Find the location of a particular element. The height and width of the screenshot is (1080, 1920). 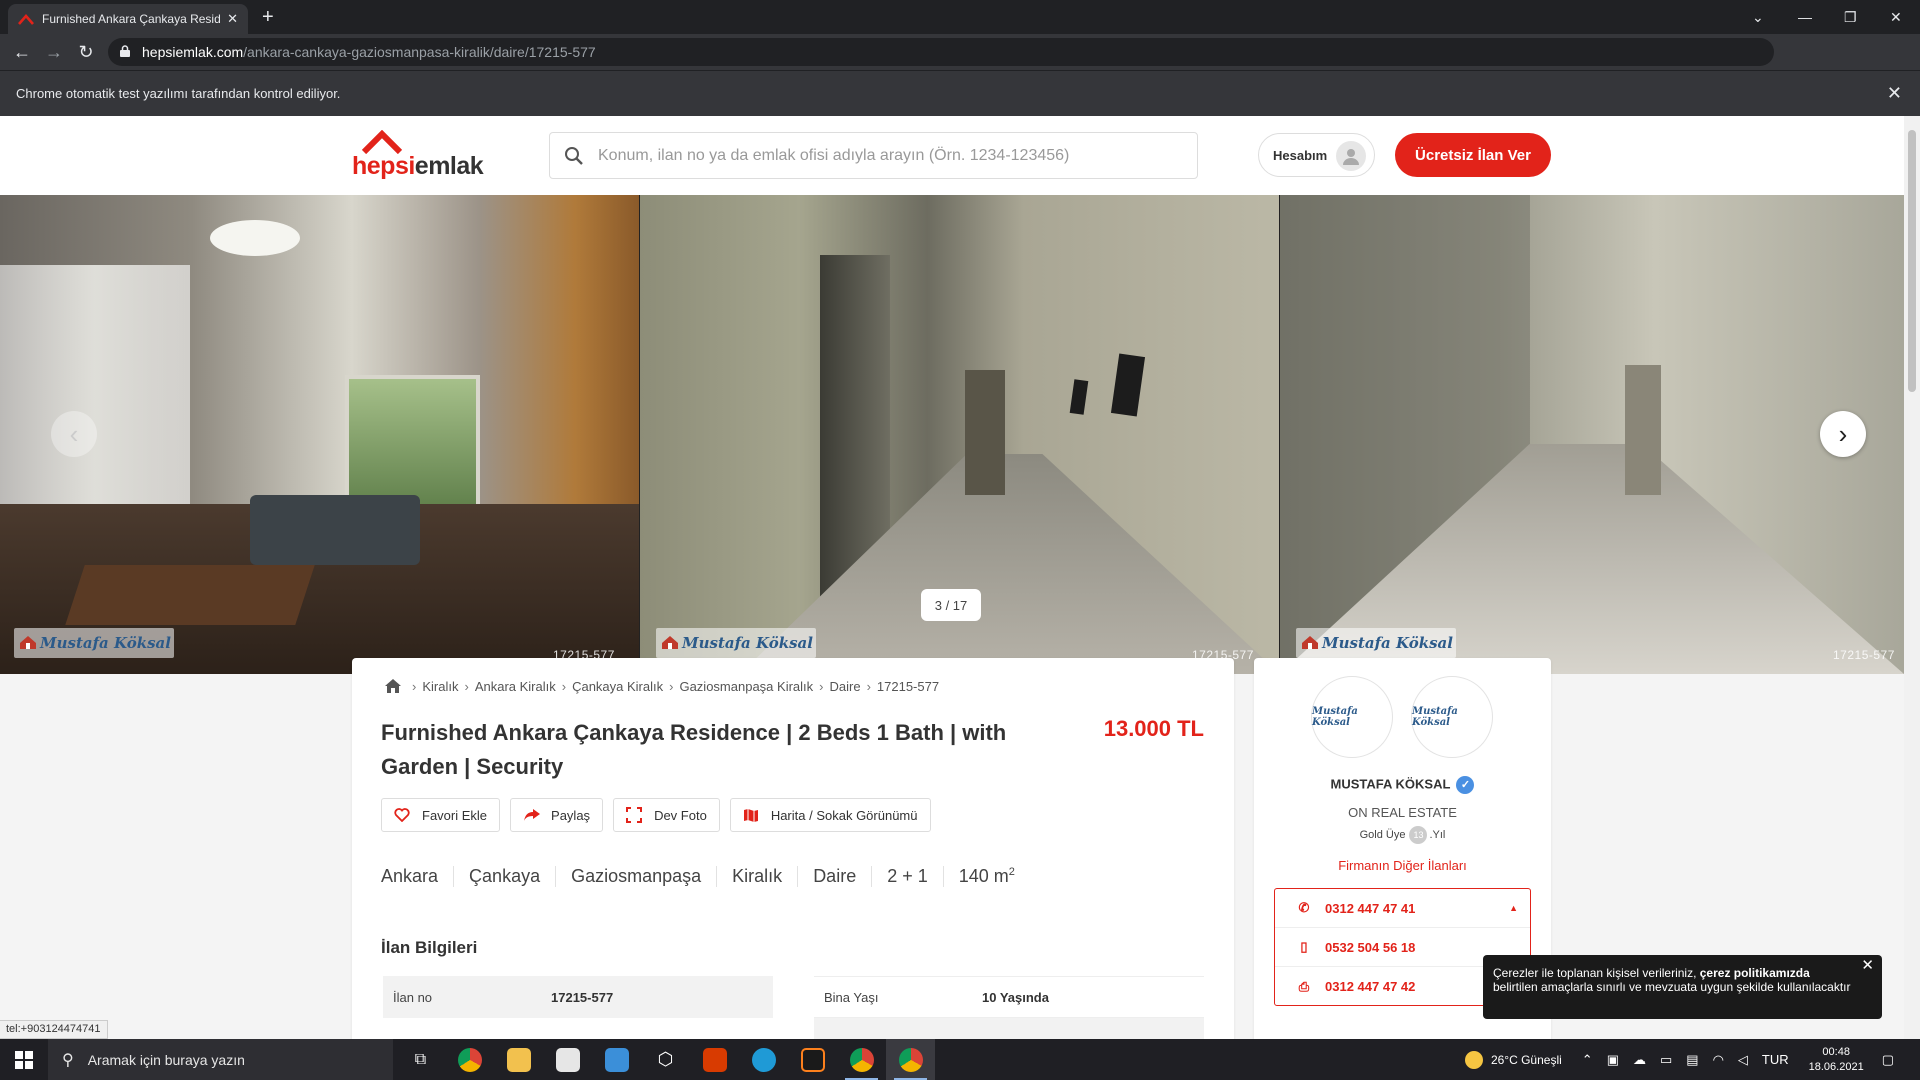

minimize-icon: — is located at coordinates (1805, 17).